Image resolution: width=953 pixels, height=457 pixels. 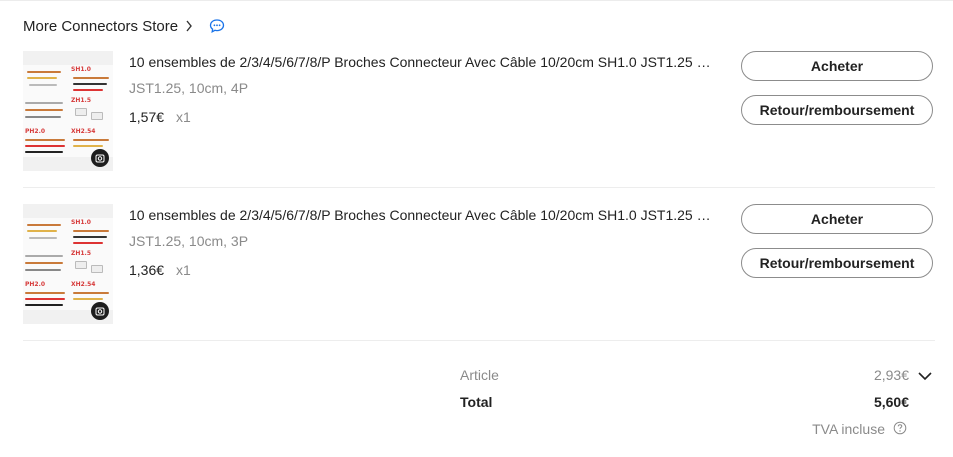 What do you see at coordinates (479, 187) in the screenshot?
I see `item-divider` at bounding box center [479, 187].